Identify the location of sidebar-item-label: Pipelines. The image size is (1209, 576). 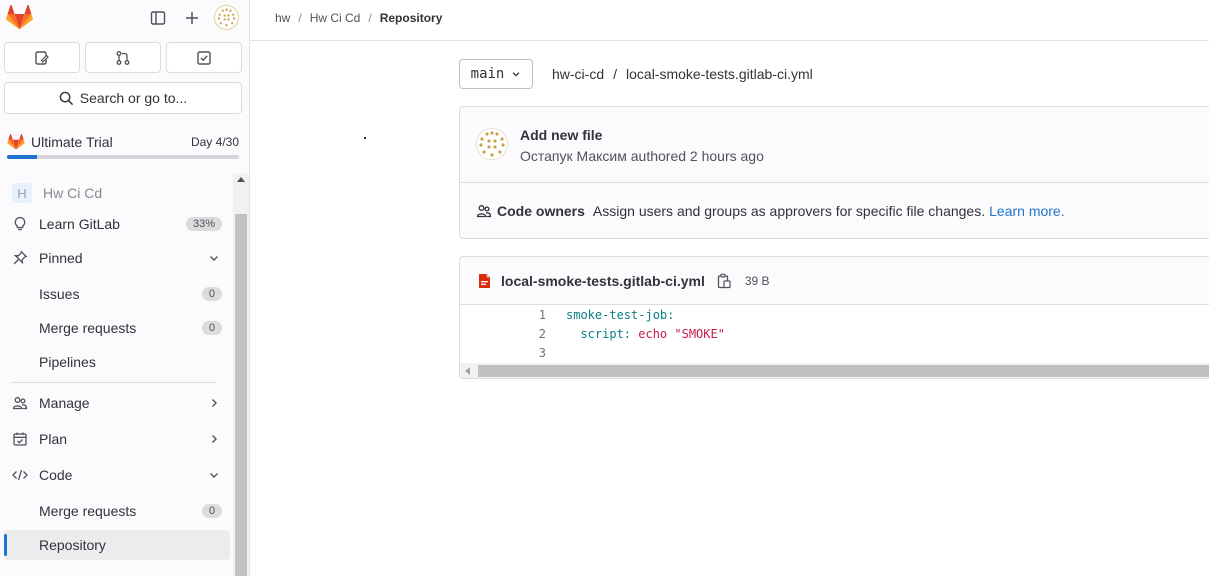
(67, 362).